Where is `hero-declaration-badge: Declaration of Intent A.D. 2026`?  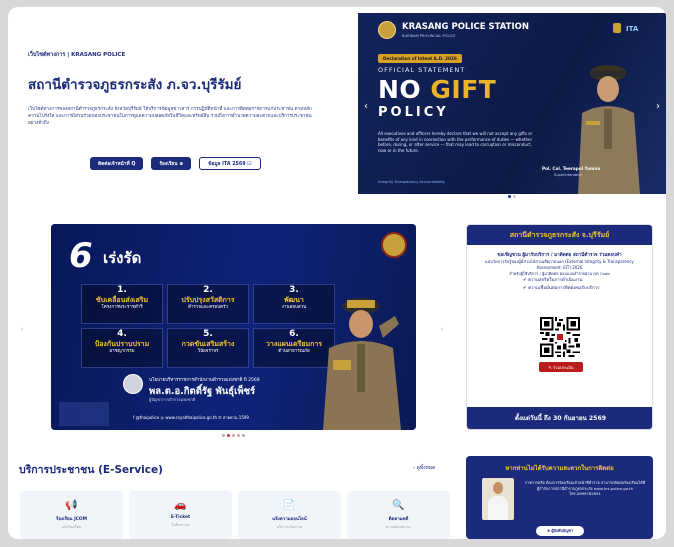
hero-declaration-badge: Declaration of Intent A.D. 2026 is located at coordinates (420, 58).